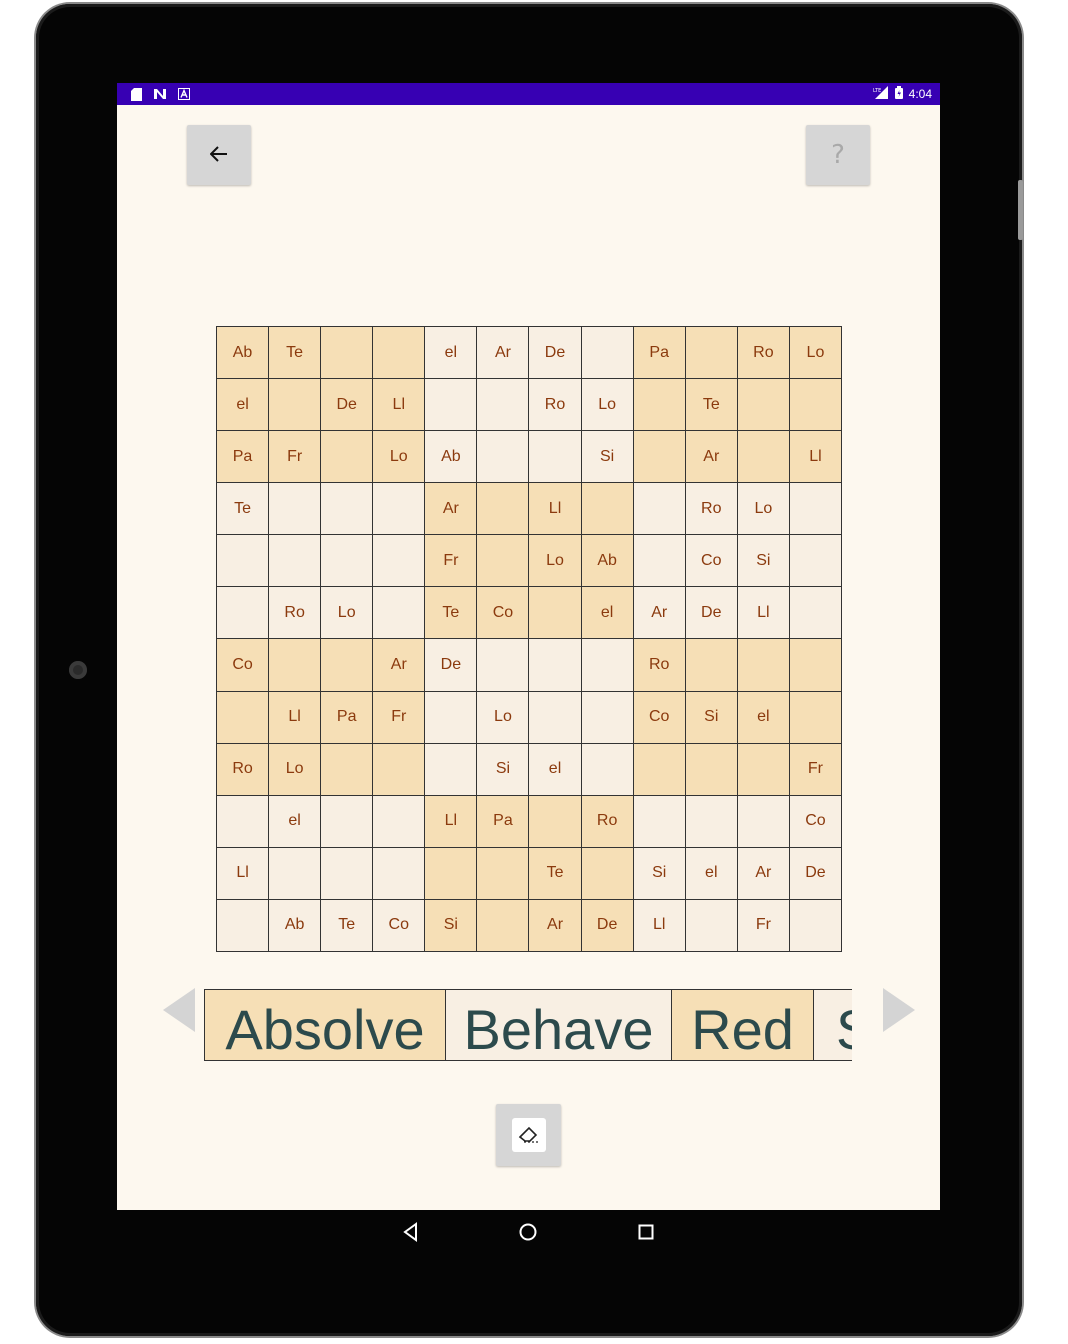 The height and width of the screenshot is (1344, 1068). Describe the element at coordinates (743, 1024) in the screenshot. I see `word-item: Red` at that location.